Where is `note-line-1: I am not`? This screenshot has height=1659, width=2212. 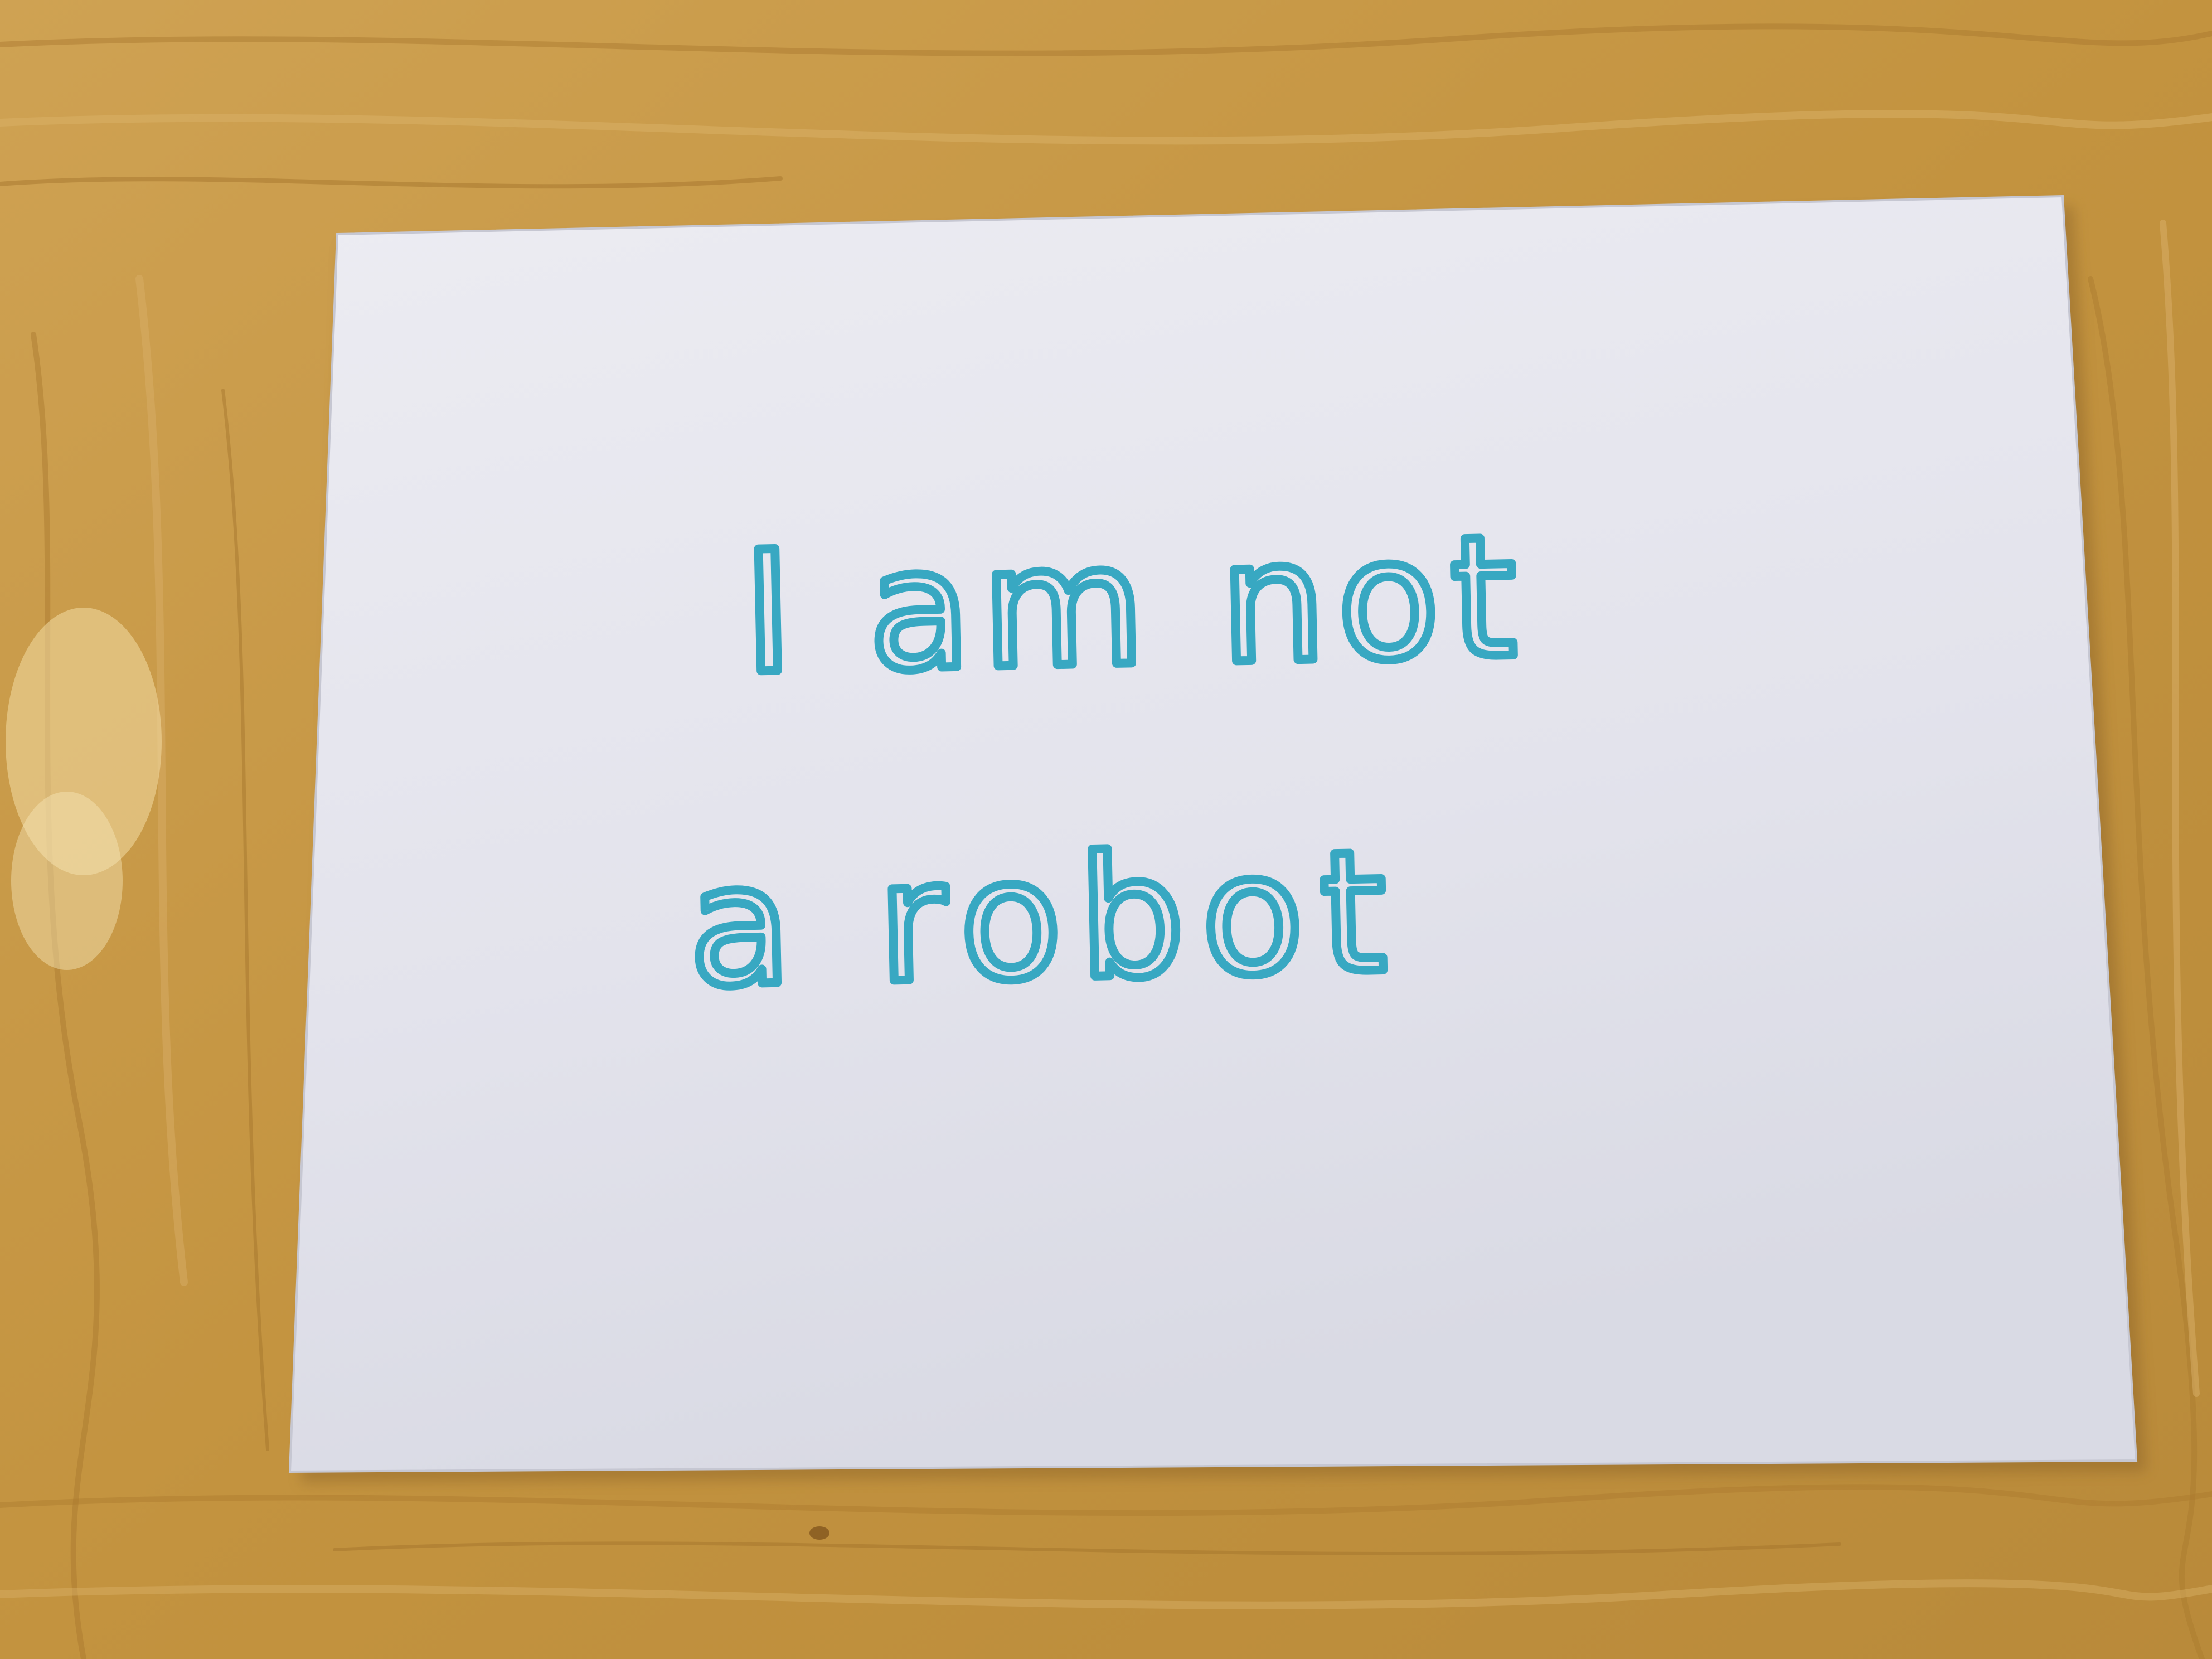
note-line-1: I am not is located at coordinates (1135, 604).